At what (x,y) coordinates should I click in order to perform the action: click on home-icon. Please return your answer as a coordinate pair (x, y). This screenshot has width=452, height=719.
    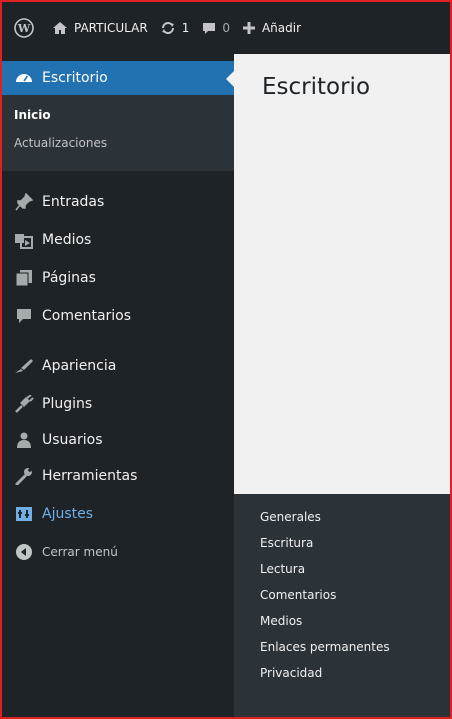
    Looking at the image, I should click on (60, 28).